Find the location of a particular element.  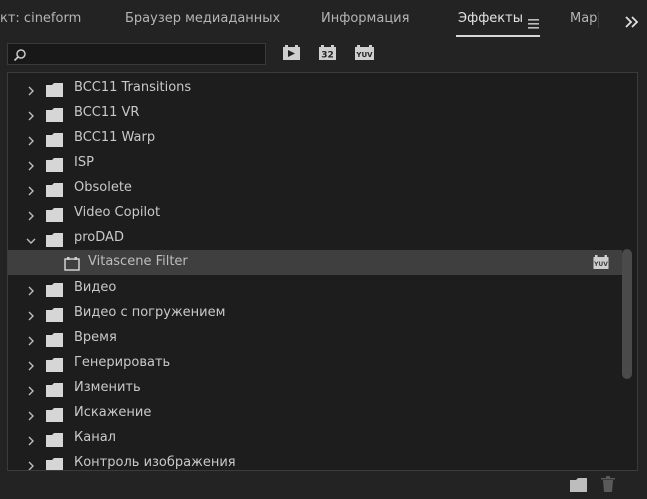

tree-row-label: ISP is located at coordinates (84, 162).